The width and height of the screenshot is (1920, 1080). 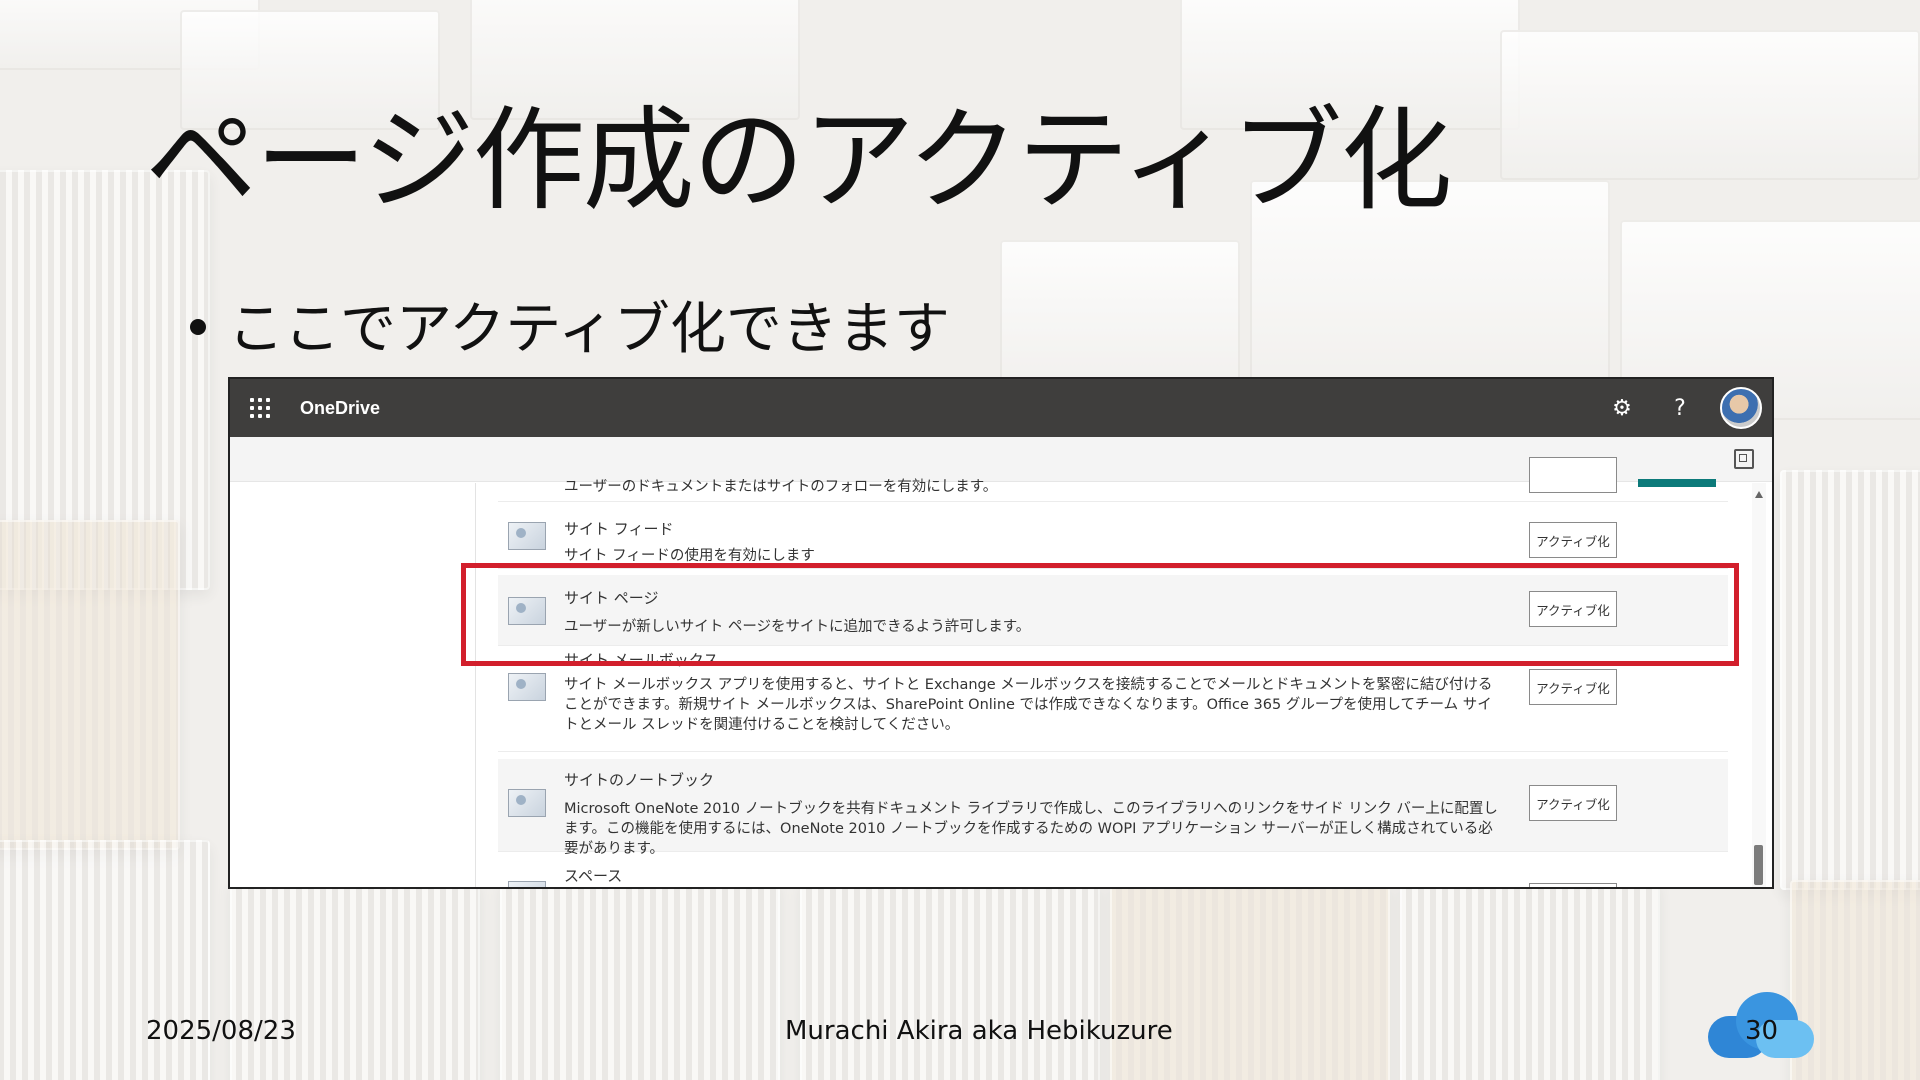 What do you see at coordinates (781, 487) in the screenshot?
I see `feature-description: ユーザーのドキュメントまたはサイトのフォローを有効にします。` at bounding box center [781, 487].